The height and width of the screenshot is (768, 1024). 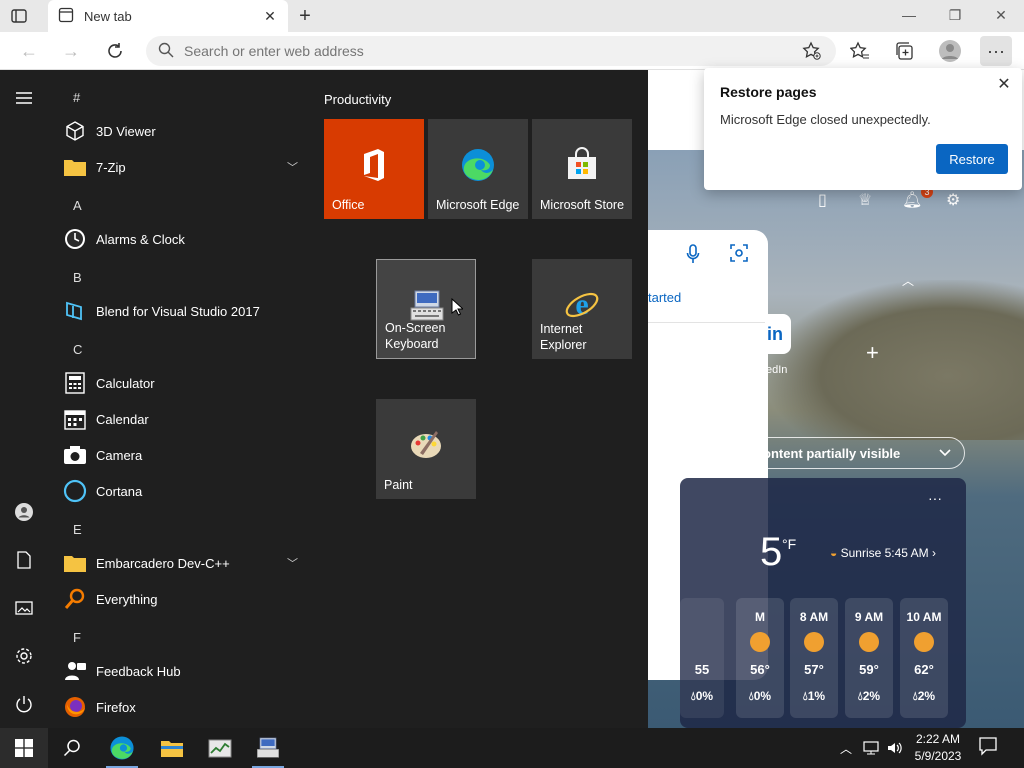 What do you see at coordinates (582, 169) in the screenshot?
I see `tile-microsoft-store: Microsoft Store` at bounding box center [582, 169].